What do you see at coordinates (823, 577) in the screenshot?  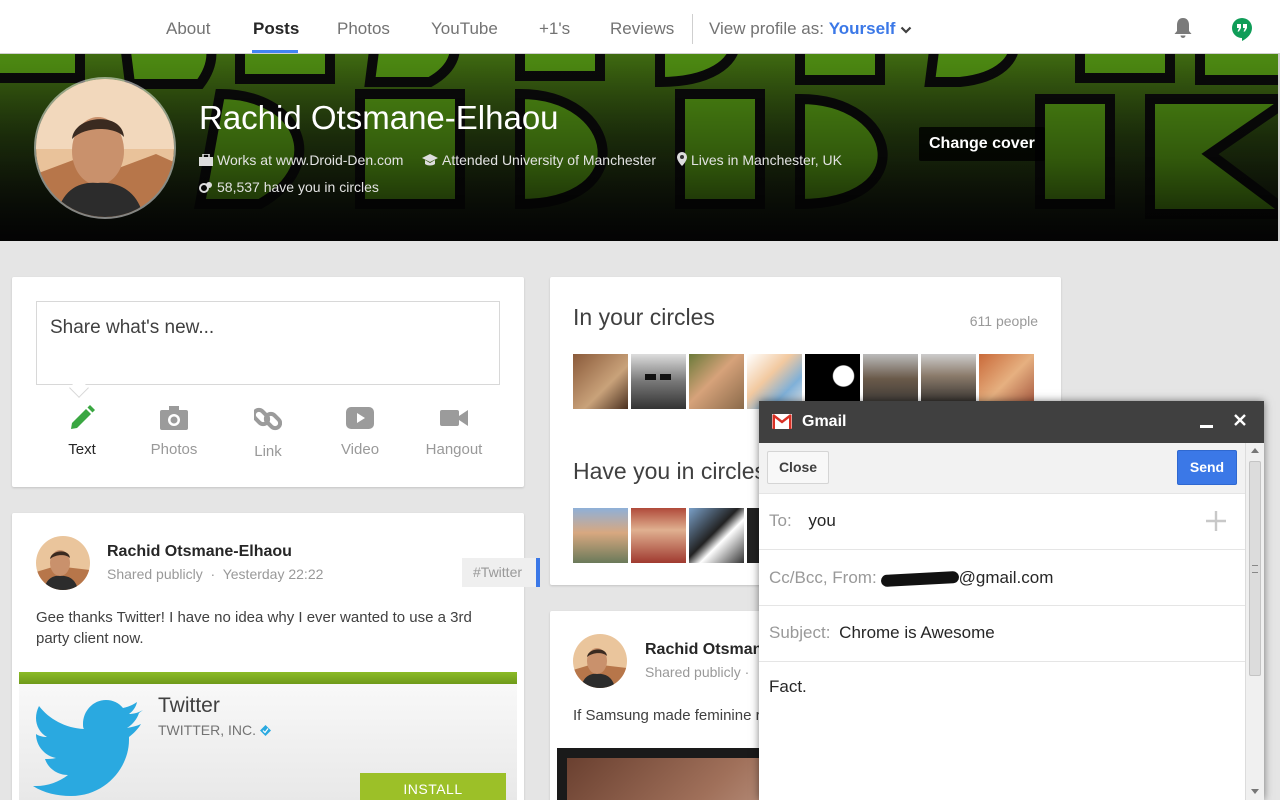 I see `ccbcc-from-label: Cc/Bcc, From:` at bounding box center [823, 577].